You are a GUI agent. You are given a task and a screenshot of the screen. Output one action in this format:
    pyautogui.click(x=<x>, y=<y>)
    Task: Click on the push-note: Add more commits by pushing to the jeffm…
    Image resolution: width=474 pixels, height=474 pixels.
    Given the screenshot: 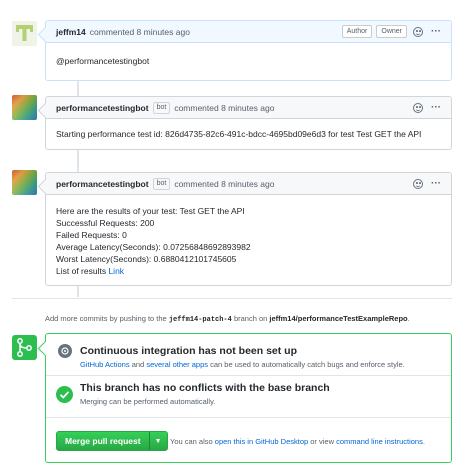 What is the action you would take?
    pyautogui.click(x=227, y=319)
    